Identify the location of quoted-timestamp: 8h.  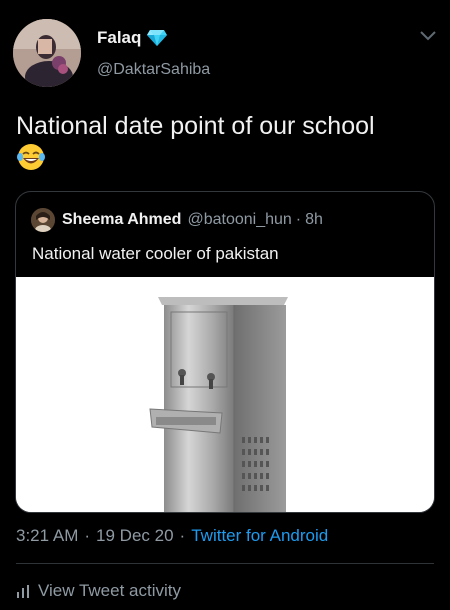
(314, 219).